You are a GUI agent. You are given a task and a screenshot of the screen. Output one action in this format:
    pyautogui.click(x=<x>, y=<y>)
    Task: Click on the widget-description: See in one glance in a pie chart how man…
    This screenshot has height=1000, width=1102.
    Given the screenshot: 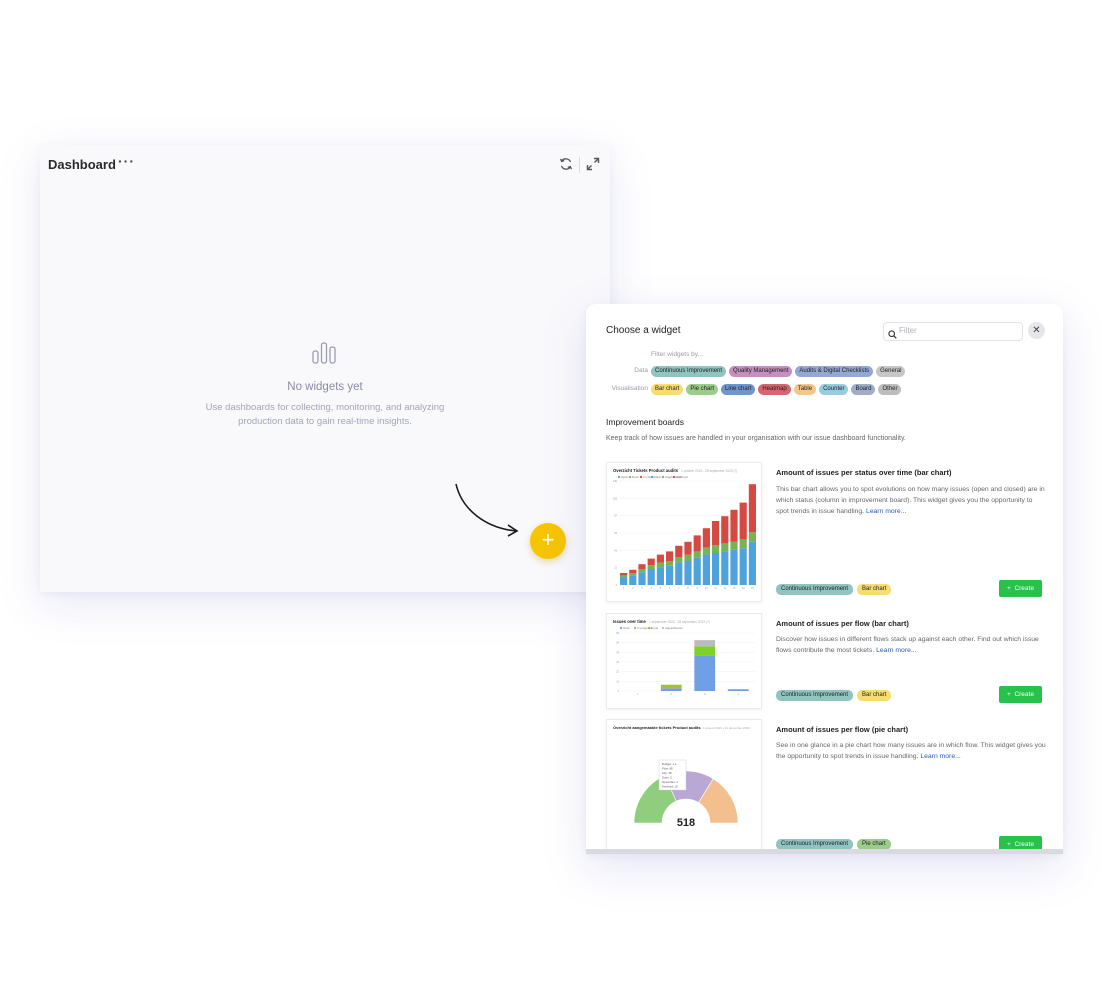 What is the action you would take?
    pyautogui.click(x=911, y=751)
    